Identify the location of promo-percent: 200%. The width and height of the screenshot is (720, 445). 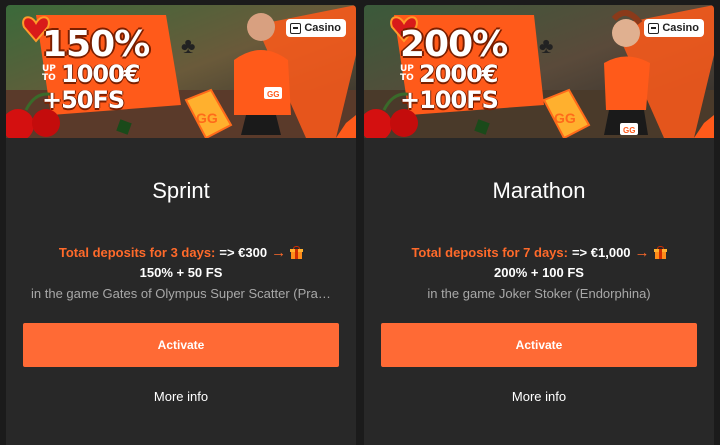
(454, 44).